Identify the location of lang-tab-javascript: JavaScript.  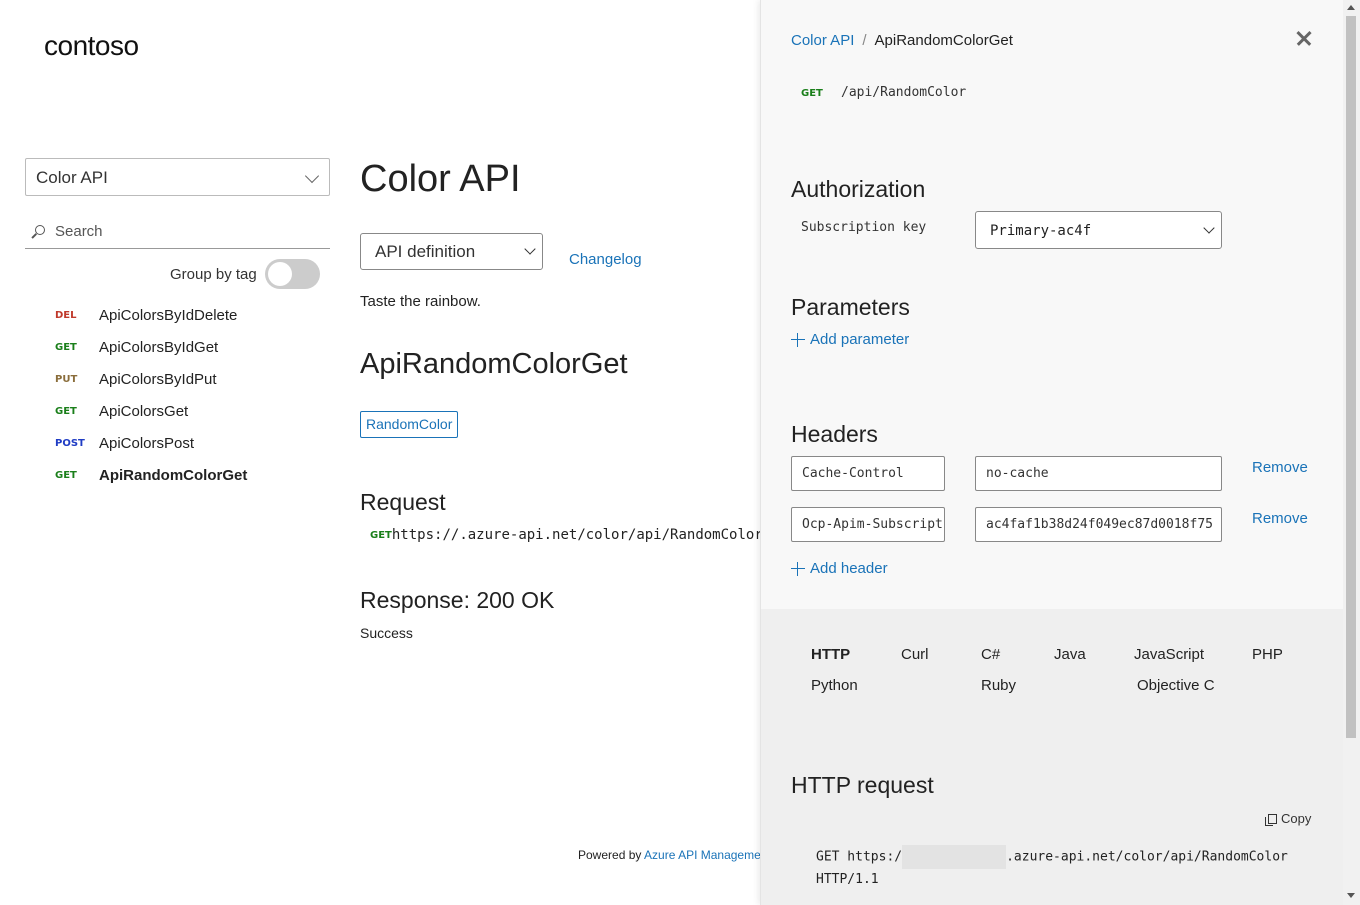
(1169, 654).